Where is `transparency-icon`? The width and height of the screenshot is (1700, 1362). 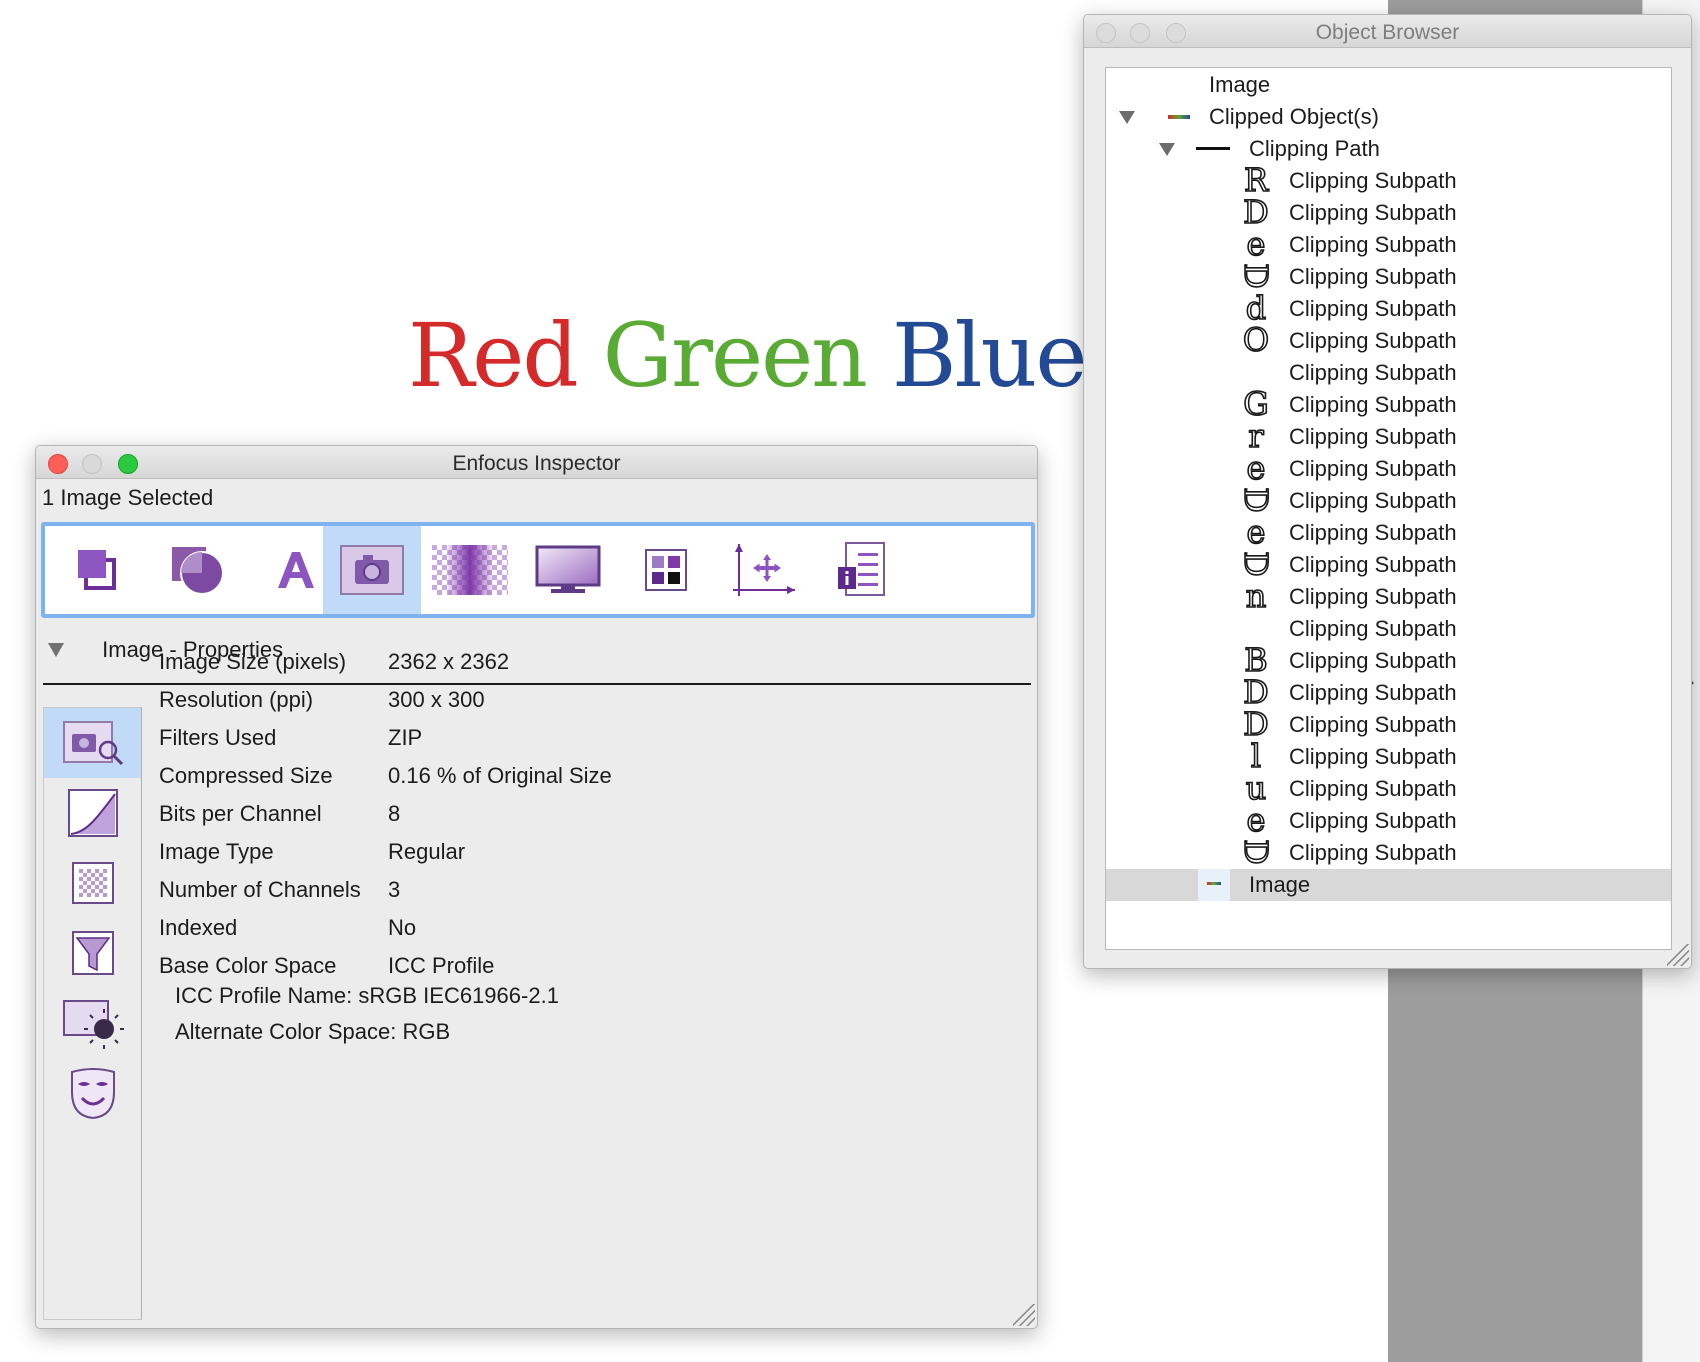
transparency-icon is located at coordinates (470, 570).